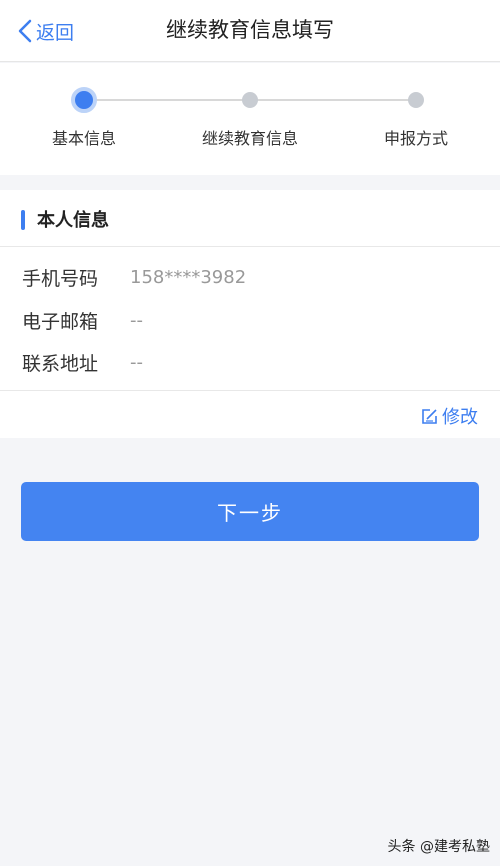  Describe the element at coordinates (250, 511) in the screenshot. I see `next-step-button: 下一步` at that location.